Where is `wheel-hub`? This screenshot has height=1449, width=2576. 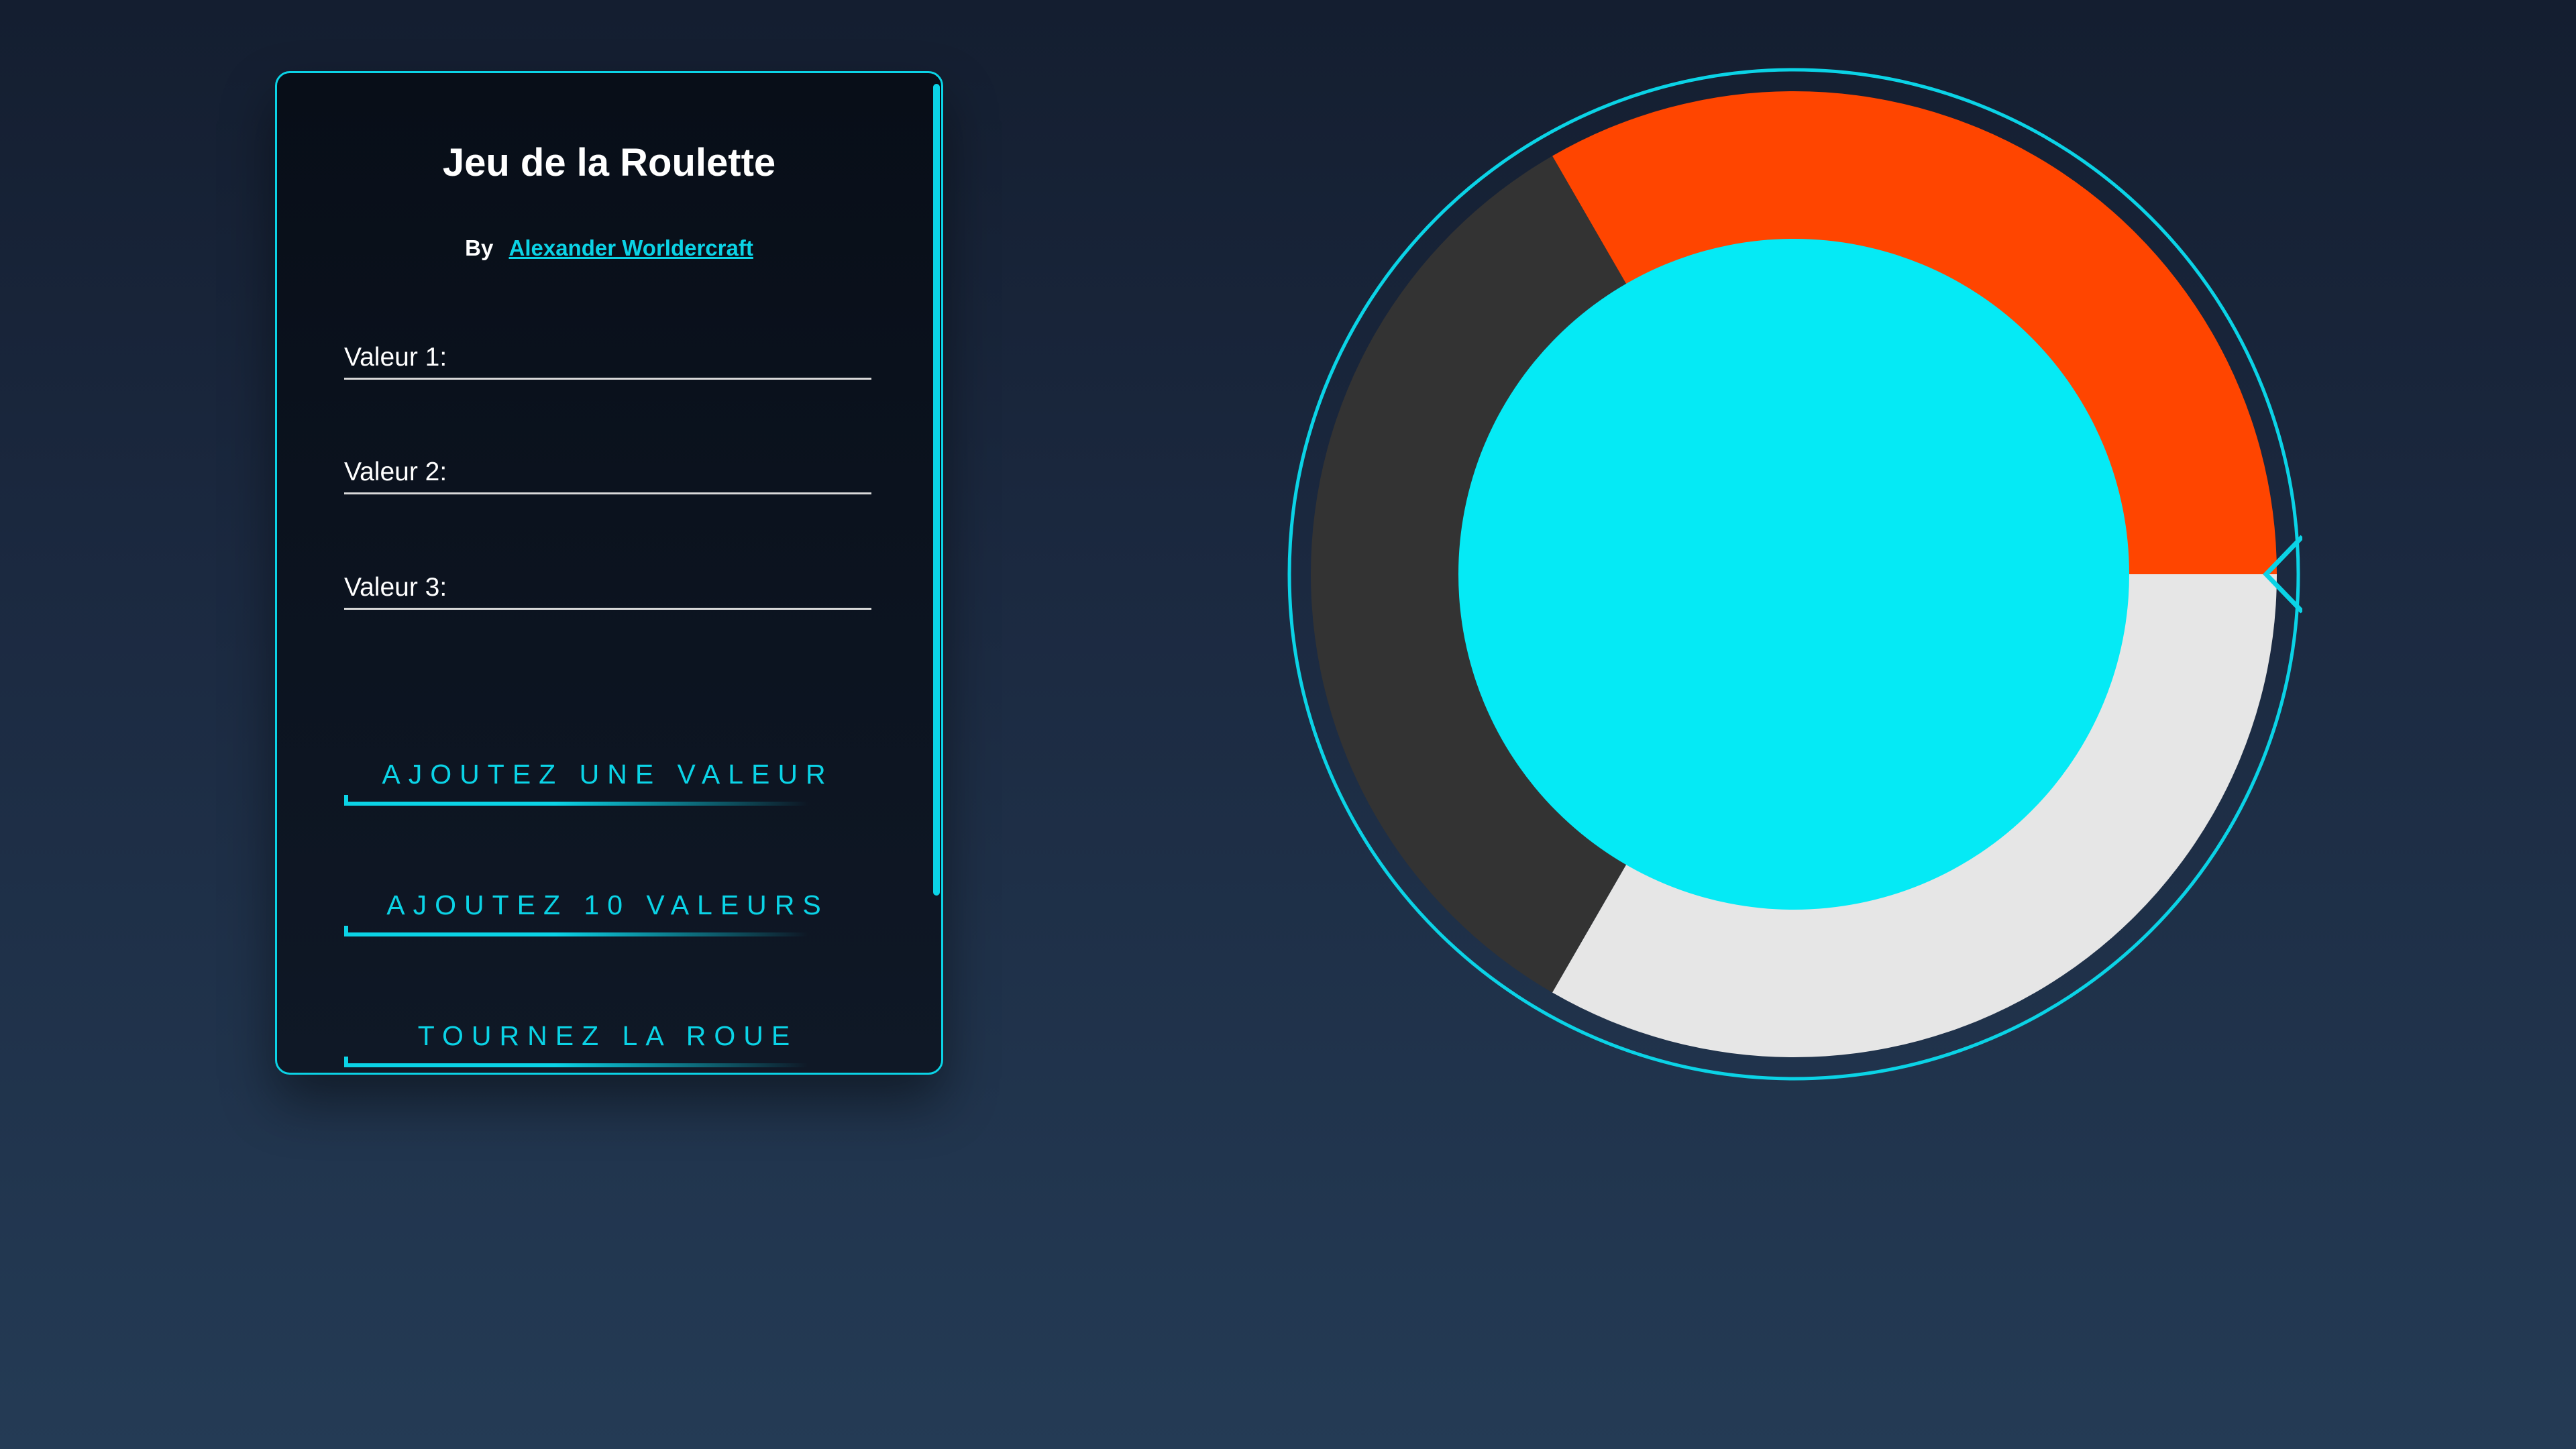 wheel-hub is located at coordinates (1793, 574).